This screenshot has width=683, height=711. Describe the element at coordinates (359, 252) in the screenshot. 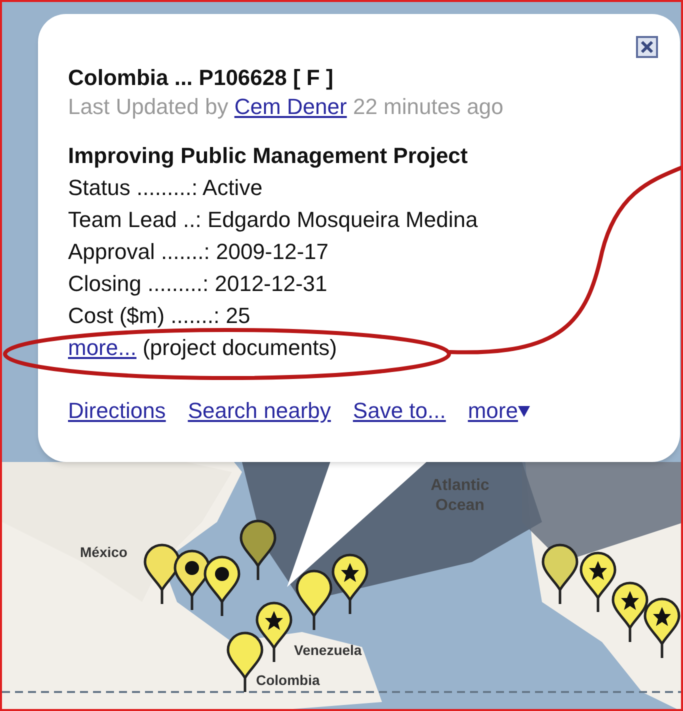

I see `project-field: Approval .......: 2009-12-17` at that location.